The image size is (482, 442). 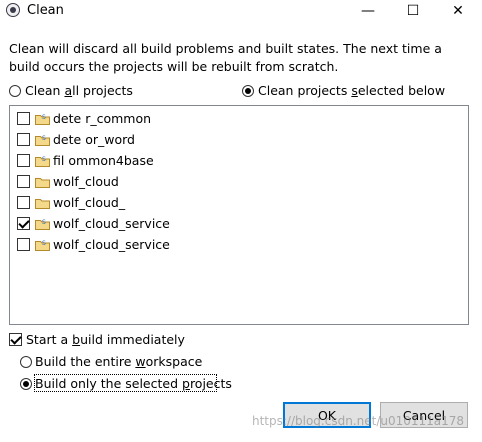 I want to click on start-build-label: Start a build immediately, so click(x=105, y=339).